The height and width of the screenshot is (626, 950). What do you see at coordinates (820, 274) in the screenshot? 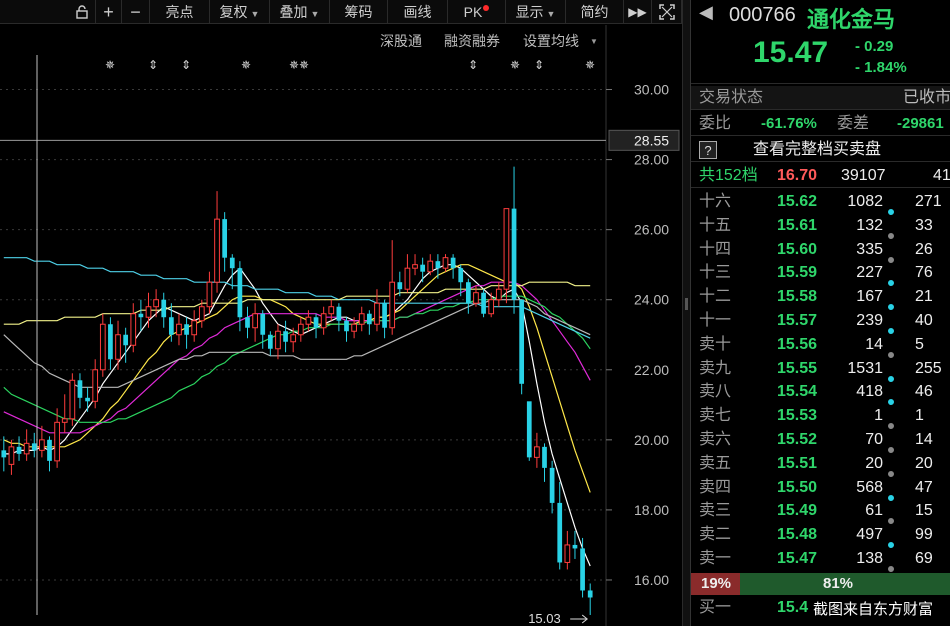
I see `order-book-row: 十三 15.59 227 76` at bounding box center [820, 274].